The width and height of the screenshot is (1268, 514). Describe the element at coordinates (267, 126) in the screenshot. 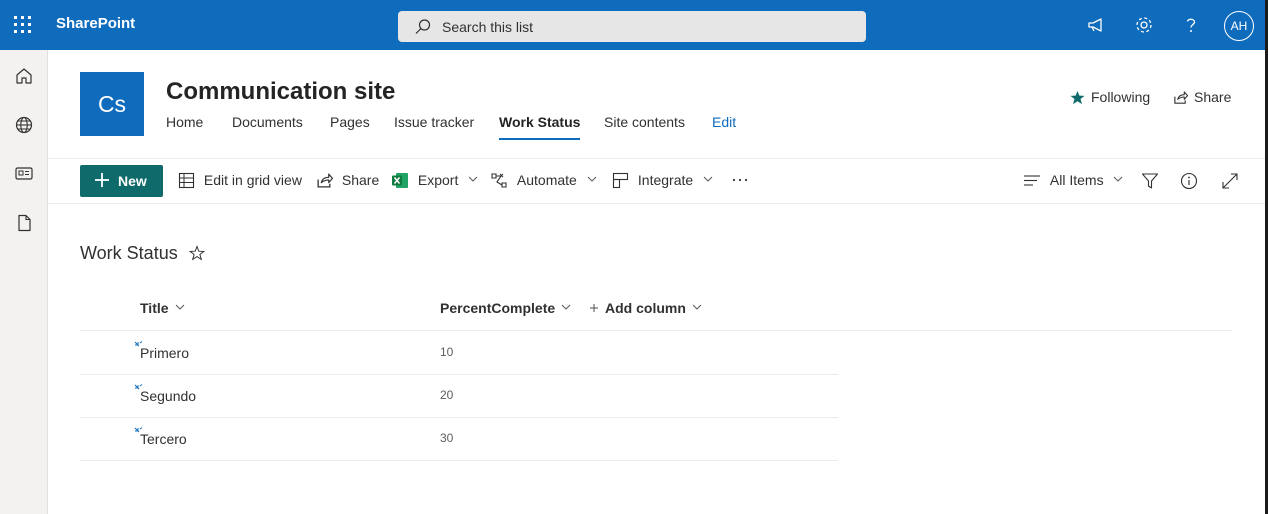

I see `nav-item-documents: Documents` at that location.